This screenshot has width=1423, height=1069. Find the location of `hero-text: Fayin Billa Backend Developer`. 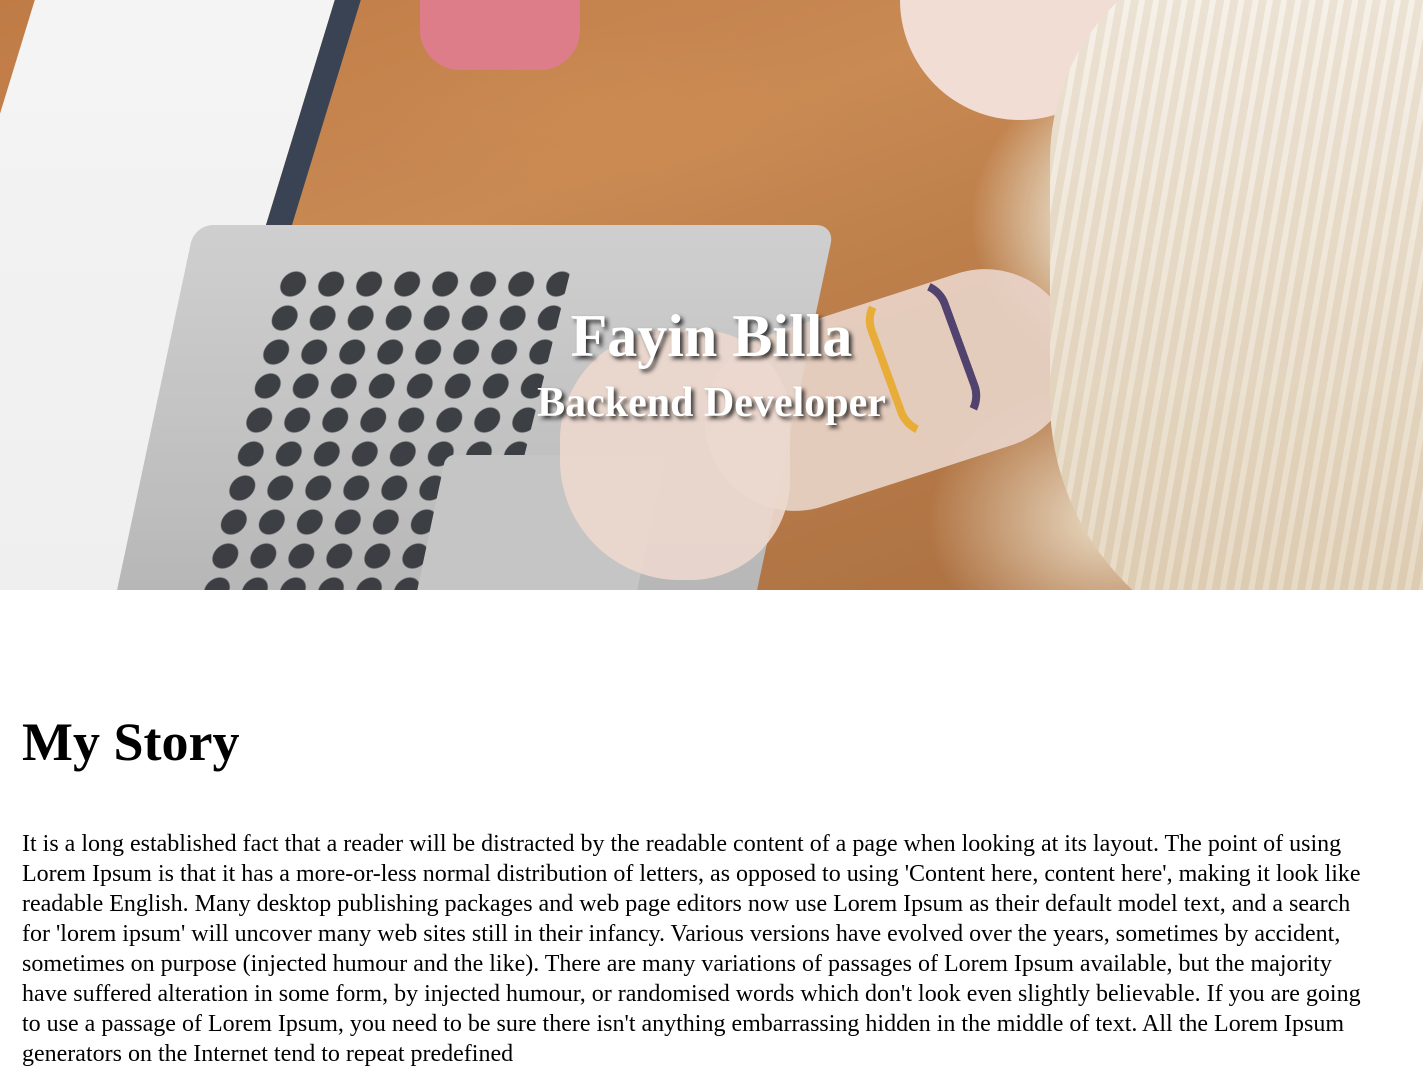

hero-text: Fayin Billa Backend Developer is located at coordinates (711, 364).